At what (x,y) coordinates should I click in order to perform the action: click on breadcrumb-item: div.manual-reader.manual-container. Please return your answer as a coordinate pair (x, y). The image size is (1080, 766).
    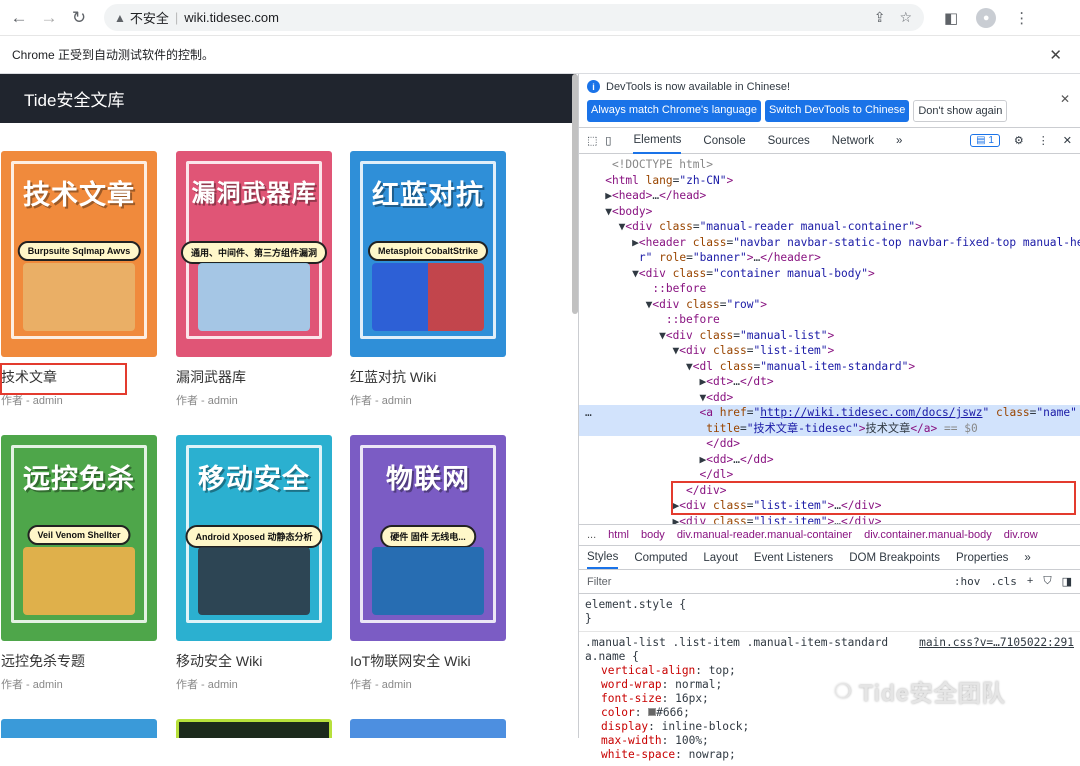
    Looking at the image, I should click on (764, 535).